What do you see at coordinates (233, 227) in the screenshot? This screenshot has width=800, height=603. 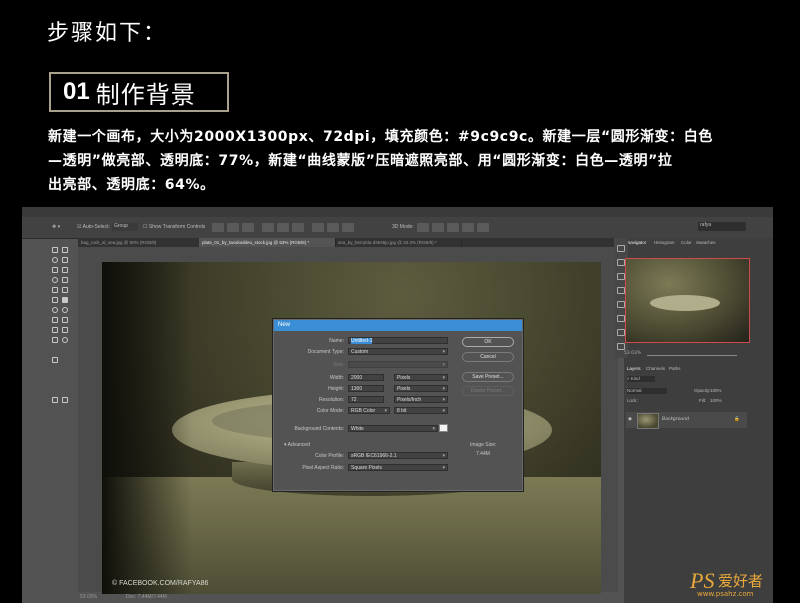 I see `align-middle-button` at bounding box center [233, 227].